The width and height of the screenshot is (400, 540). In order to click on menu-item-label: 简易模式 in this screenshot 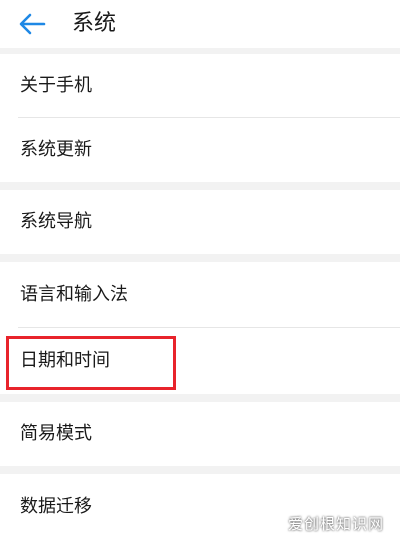, I will do `click(56, 433)`.